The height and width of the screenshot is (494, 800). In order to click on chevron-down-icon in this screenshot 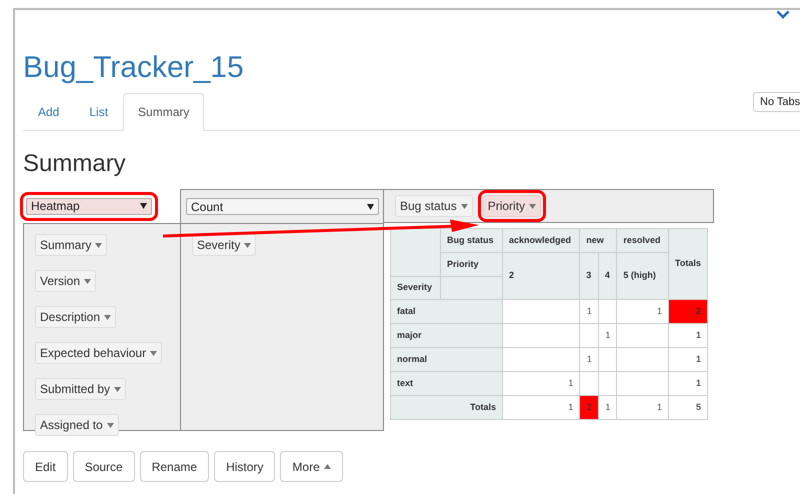, I will do `click(783, 14)`.